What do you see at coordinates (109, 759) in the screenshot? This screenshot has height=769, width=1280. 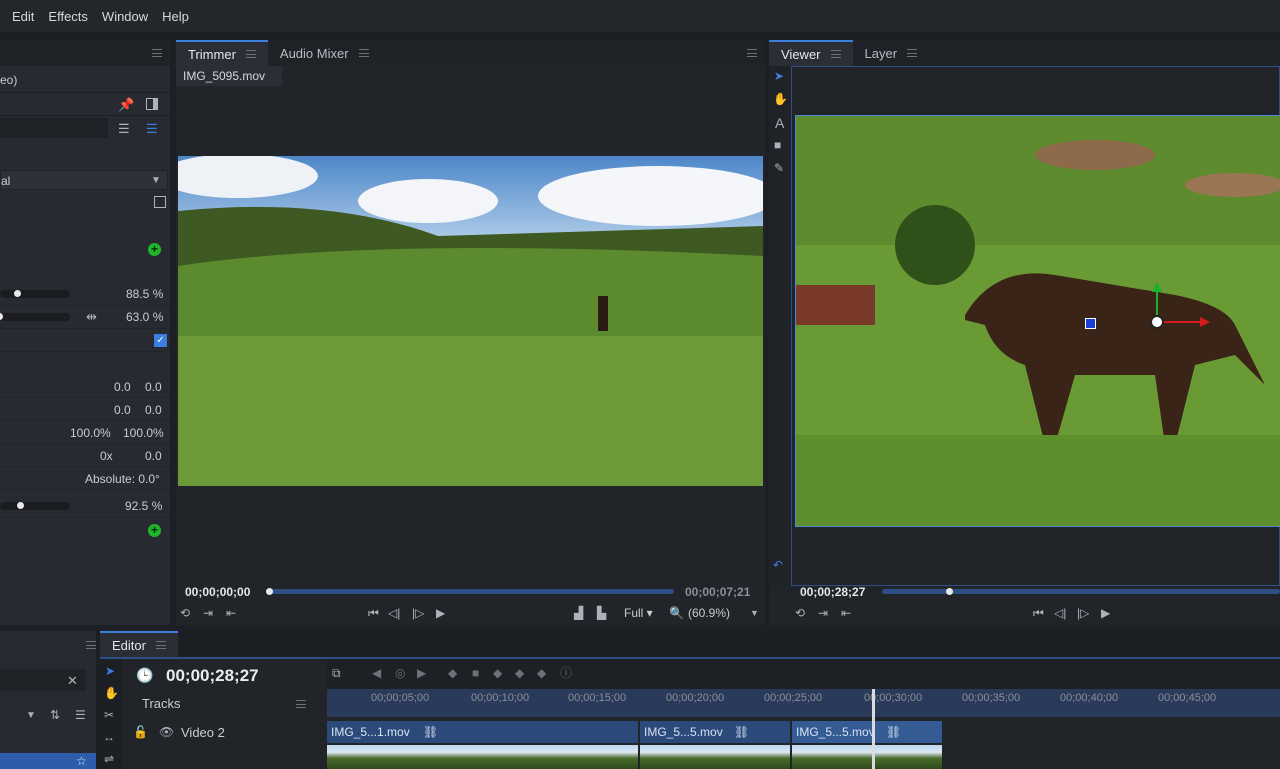 I see `ripple-icon: ⇌` at bounding box center [109, 759].